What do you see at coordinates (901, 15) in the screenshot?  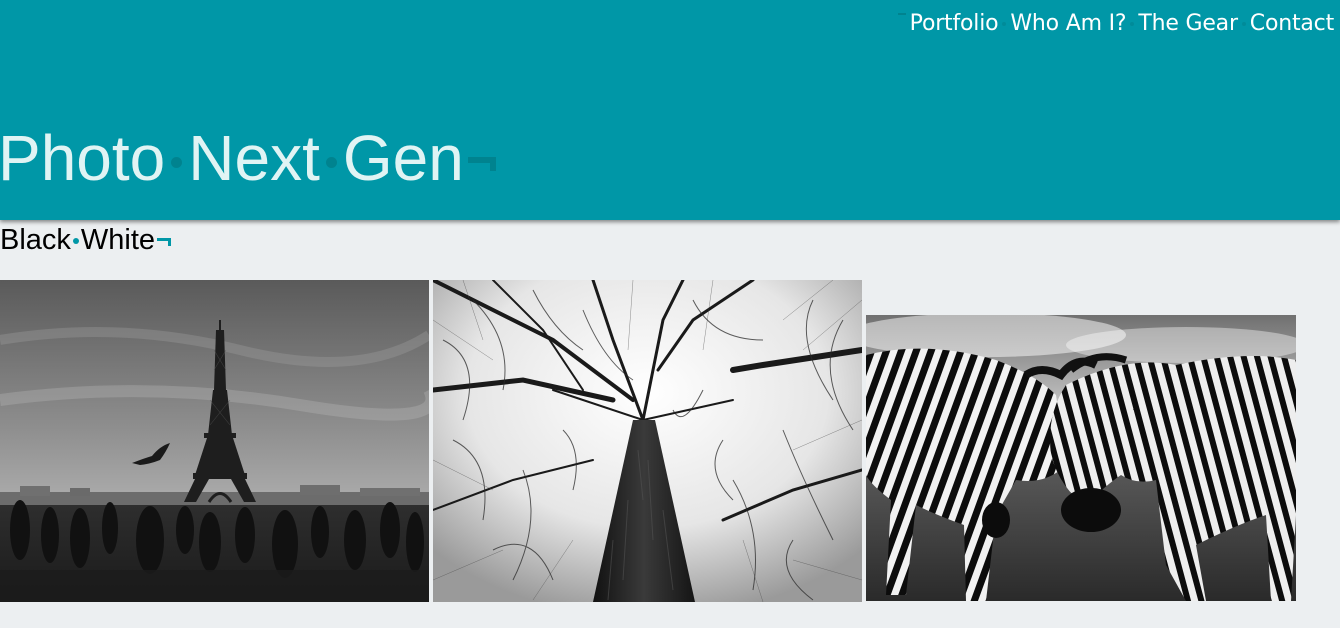 I see `nav-lead-mark` at bounding box center [901, 15].